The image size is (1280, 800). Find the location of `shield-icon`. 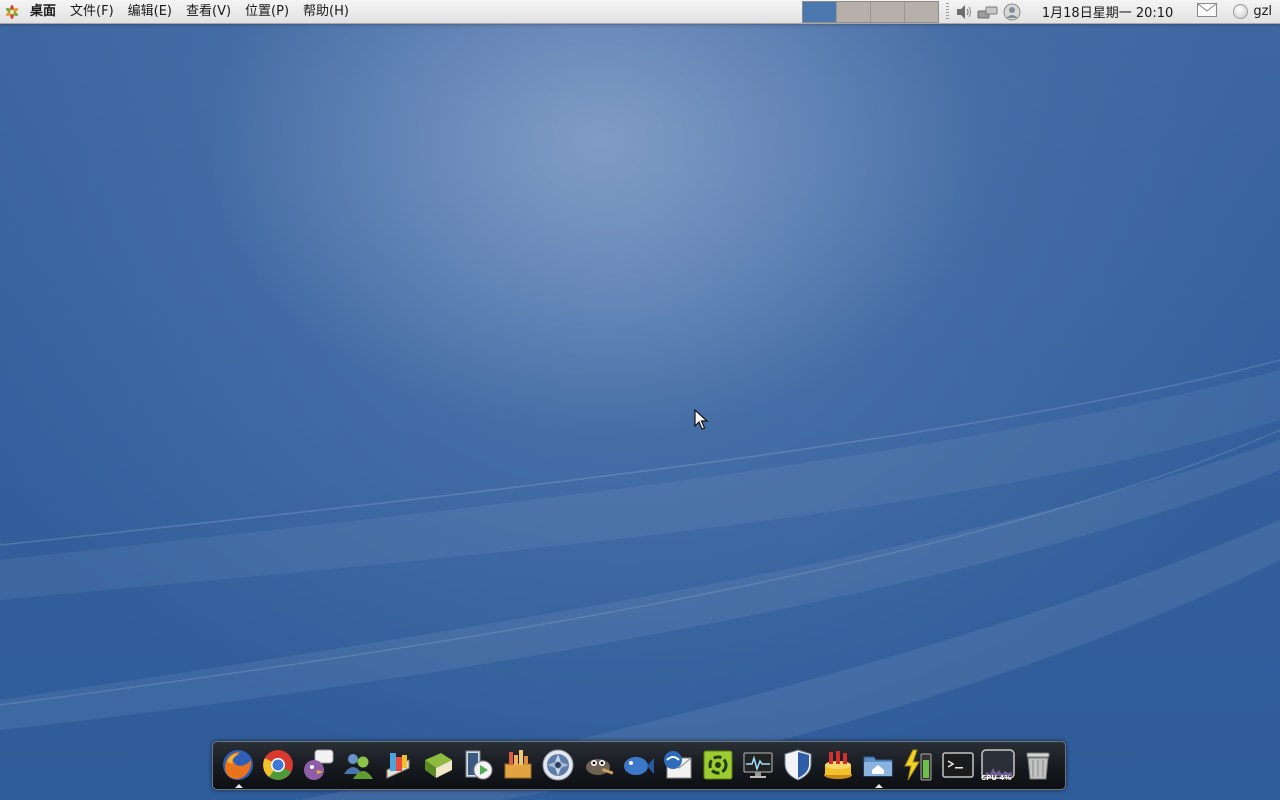

shield-icon is located at coordinates (798, 764).